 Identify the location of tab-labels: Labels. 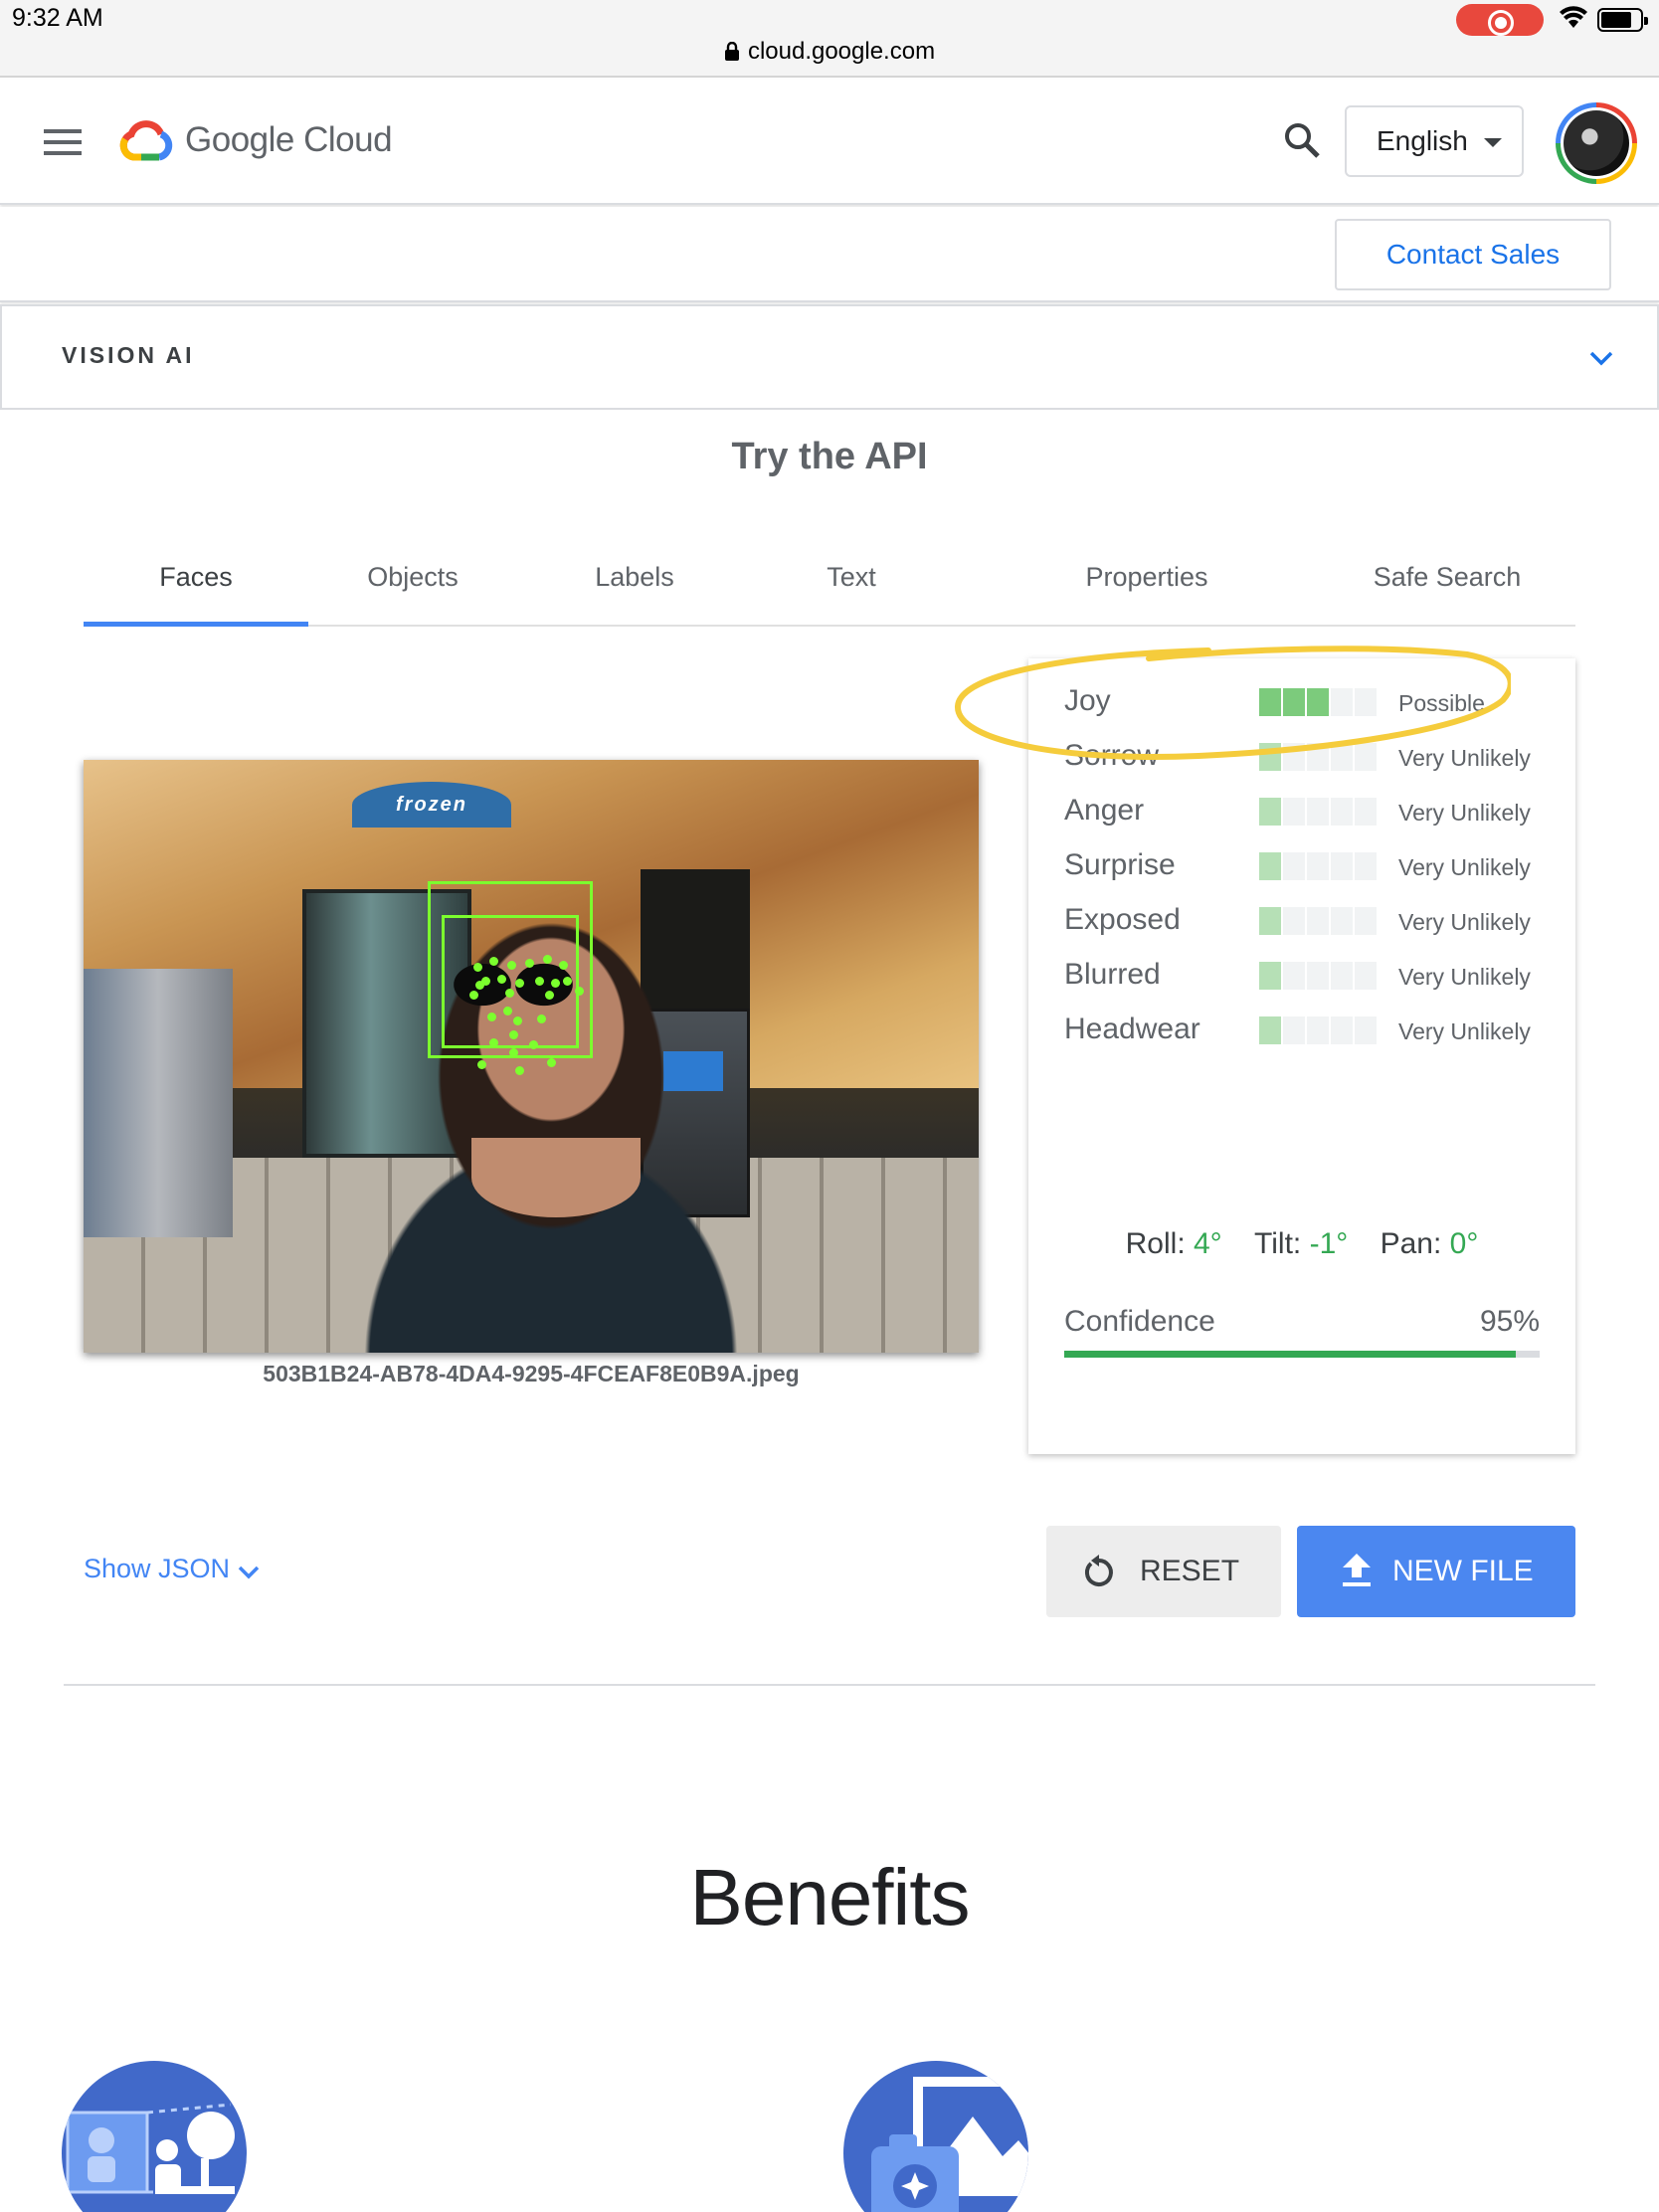
(634, 587).